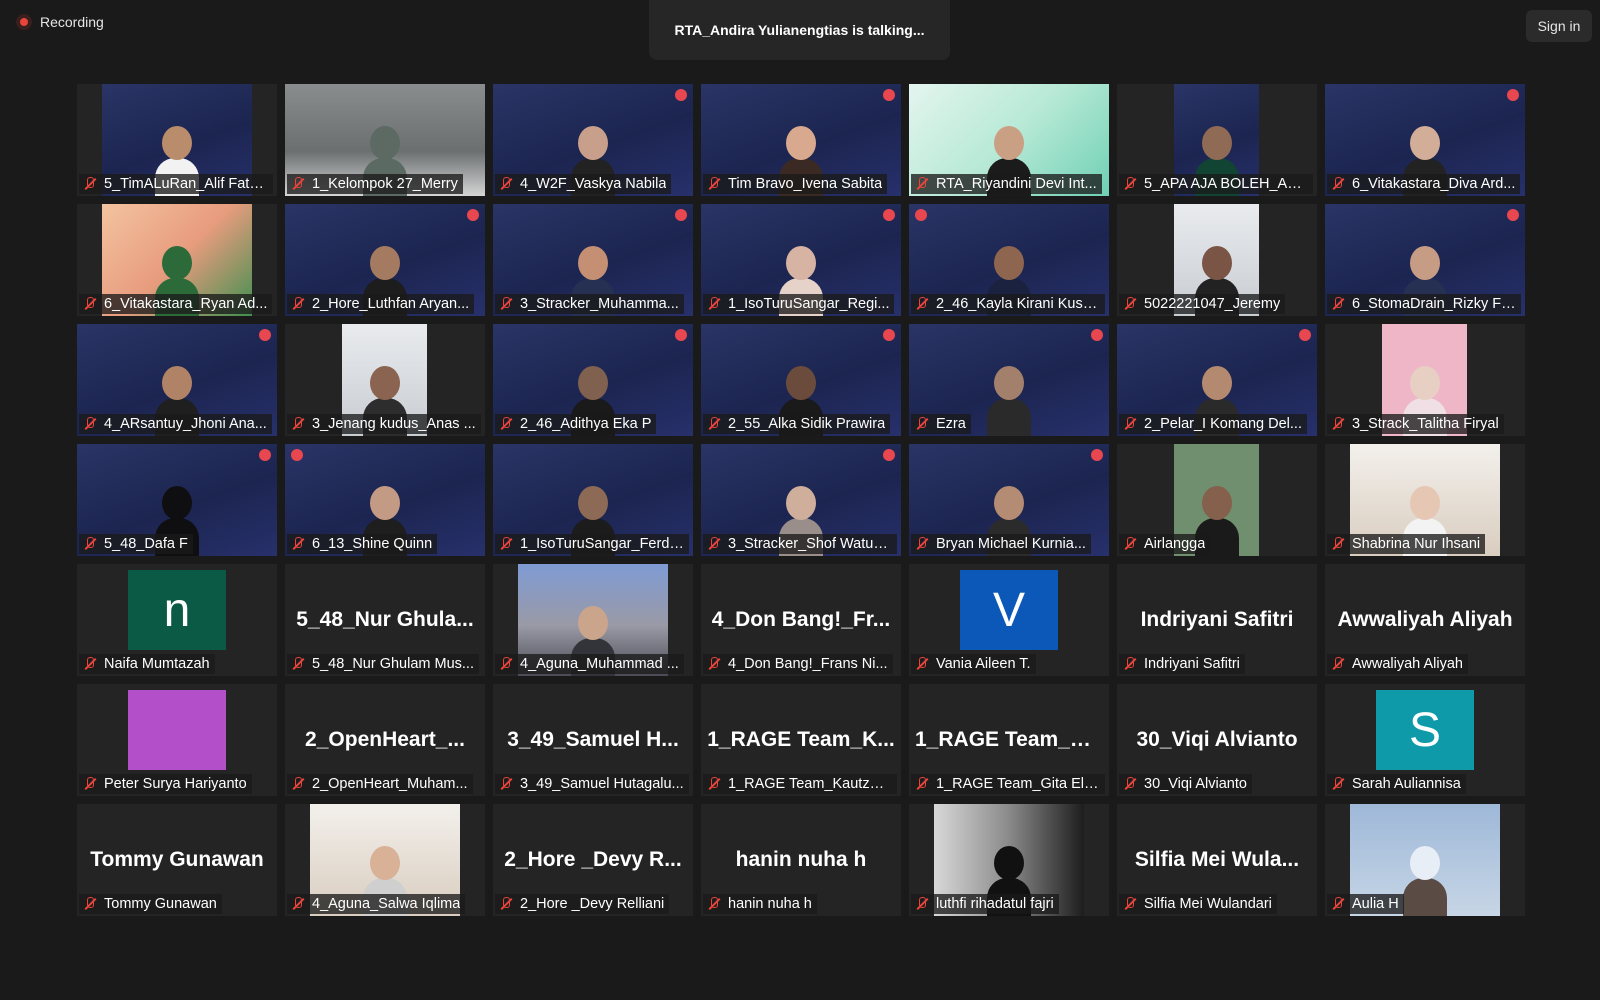 Image resolution: width=1600 pixels, height=1000 pixels. I want to click on participant-name-label: 4_W2F_Vaskya Nabila, so click(583, 184).